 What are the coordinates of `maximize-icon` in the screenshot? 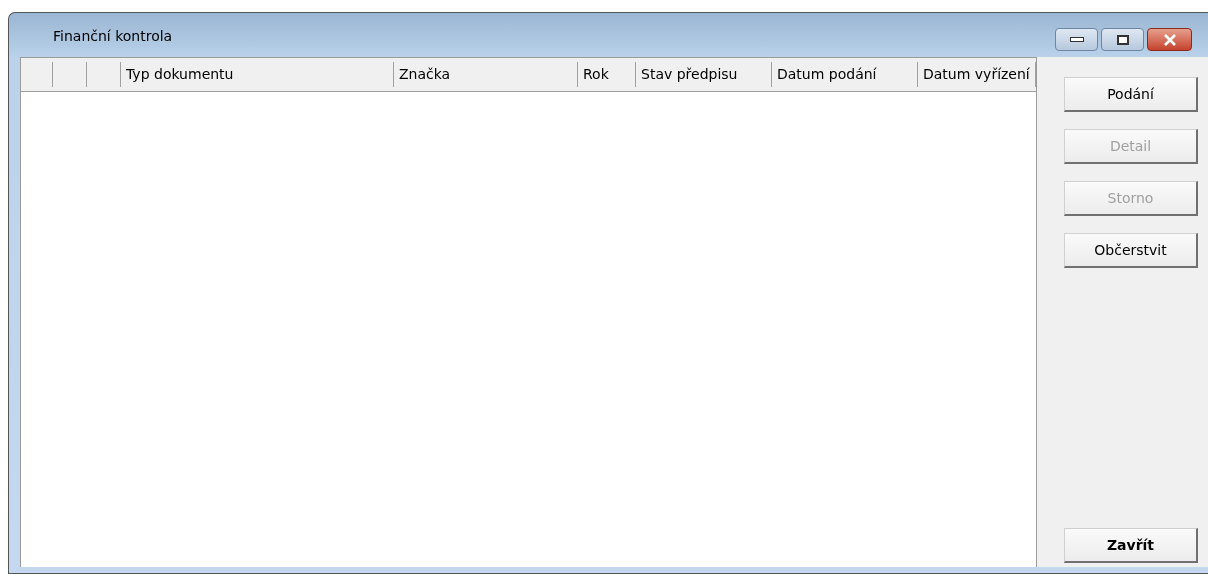 It's located at (1122, 39).